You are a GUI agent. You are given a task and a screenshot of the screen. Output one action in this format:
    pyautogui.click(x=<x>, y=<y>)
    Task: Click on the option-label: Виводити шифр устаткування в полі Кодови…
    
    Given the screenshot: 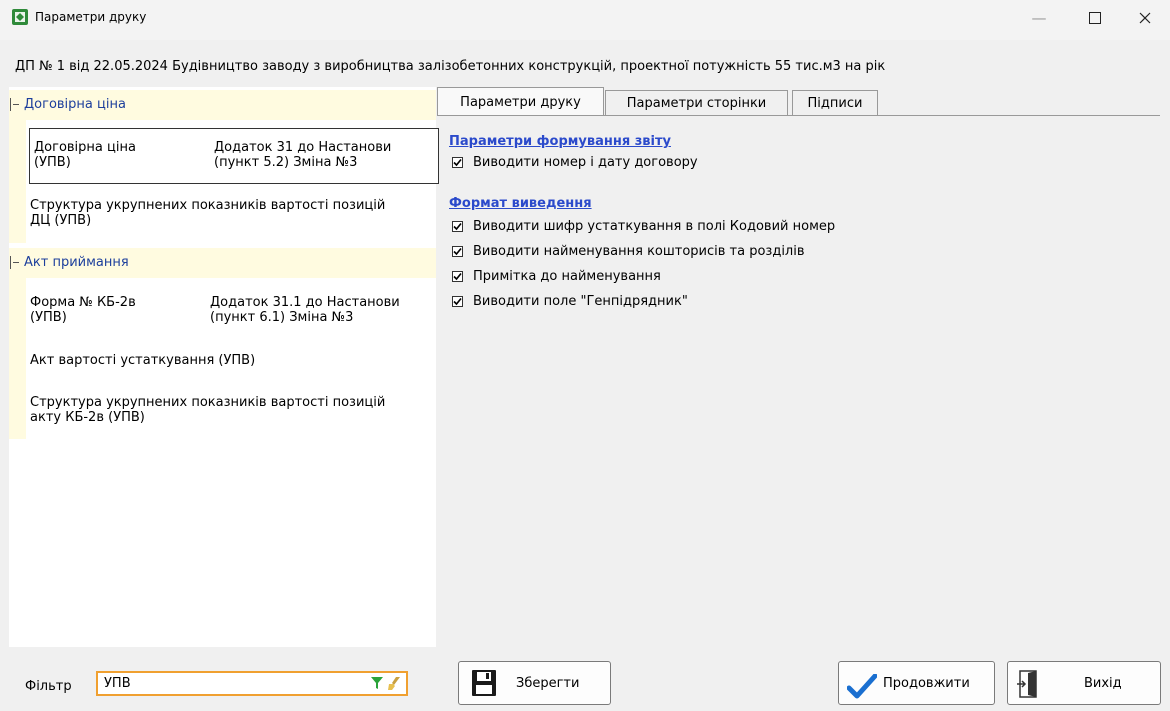 What is the action you would take?
    pyautogui.click(x=654, y=226)
    